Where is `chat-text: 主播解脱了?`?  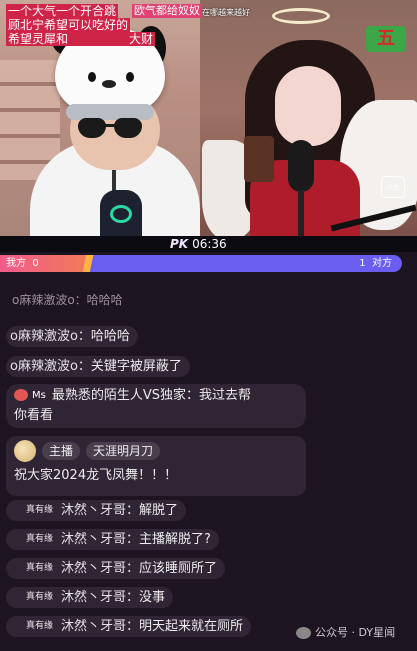 chat-text: 主播解脱了? is located at coordinates (175, 539).